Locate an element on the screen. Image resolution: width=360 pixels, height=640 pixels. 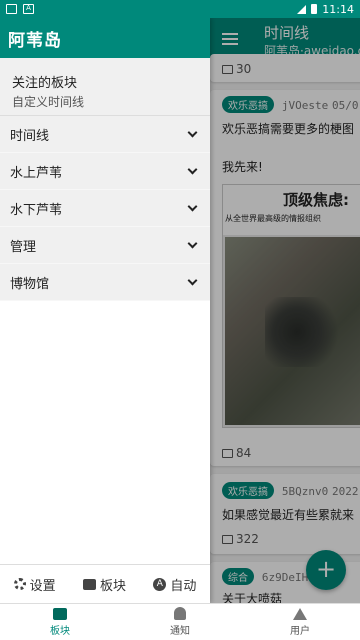
nav-item-museum: 博物馆 is located at coordinates (105, 282).